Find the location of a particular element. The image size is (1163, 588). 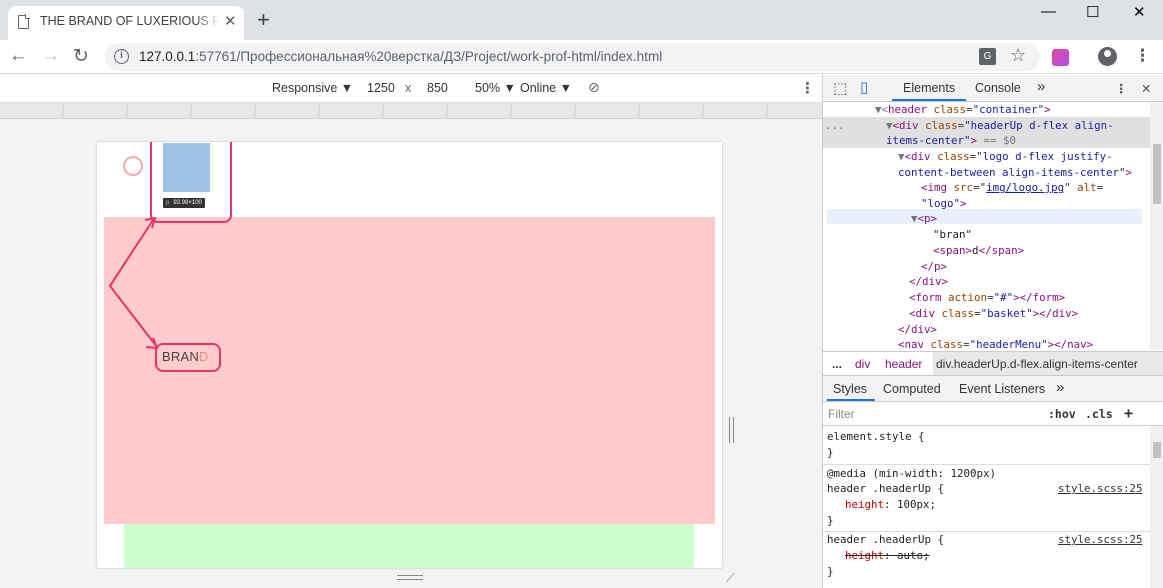

tab-title: THE BRAND OF LUXERIOUS FASHION is located at coordinates (129, 21).